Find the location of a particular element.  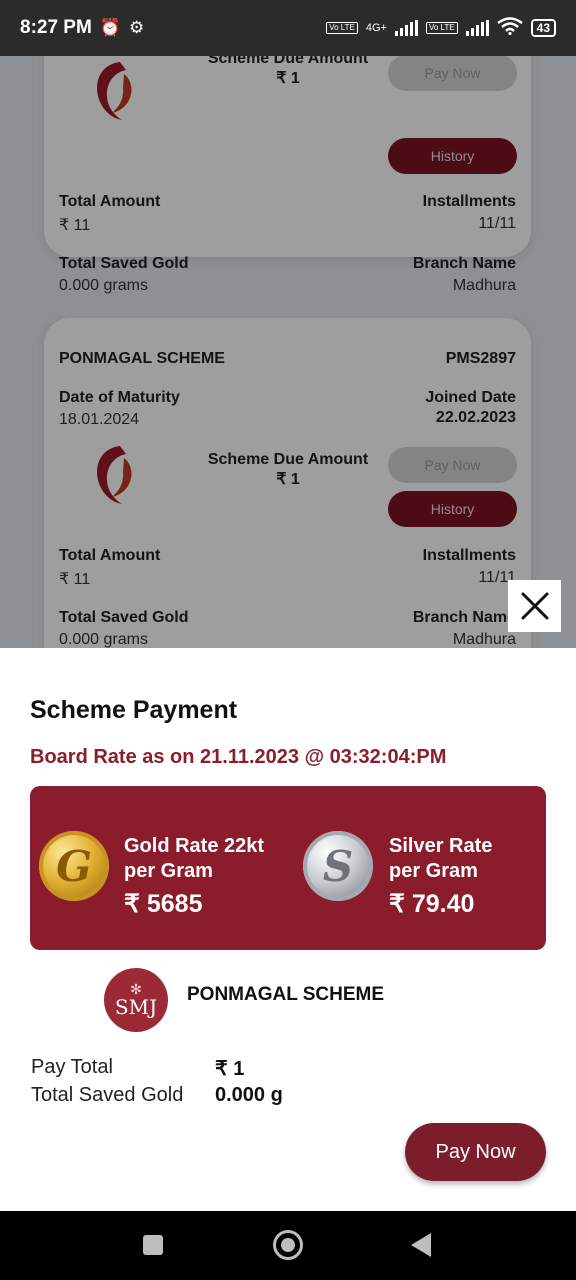

back-icon is located at coordinates (421, 1245).